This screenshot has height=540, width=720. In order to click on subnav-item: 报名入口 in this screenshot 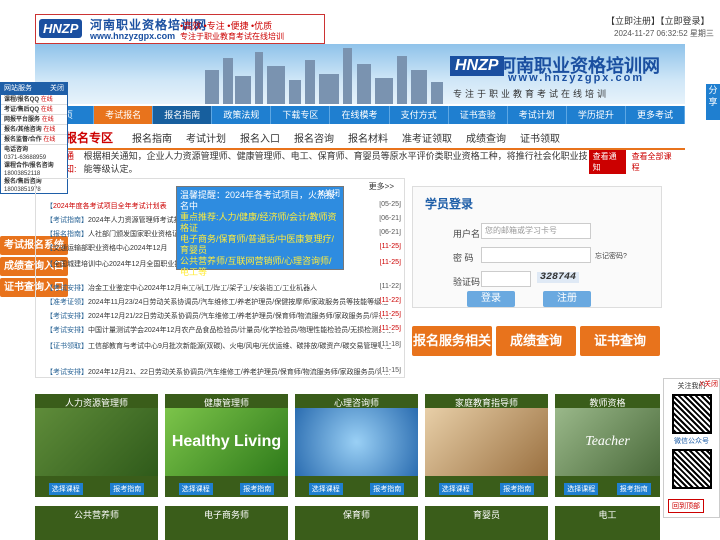, I will do `click(260, 137)`.